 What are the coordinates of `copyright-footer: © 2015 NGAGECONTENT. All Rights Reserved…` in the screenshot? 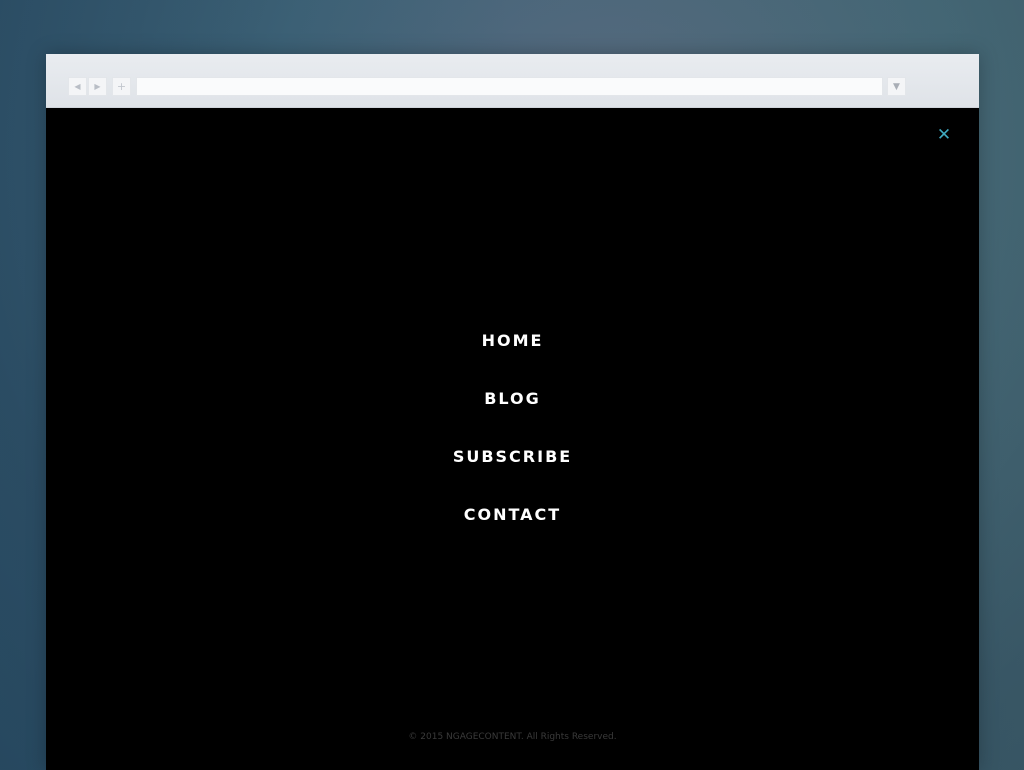 It's located at (512, 737).